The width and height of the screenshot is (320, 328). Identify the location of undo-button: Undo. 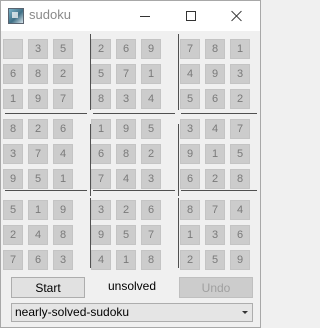
(216, 287).